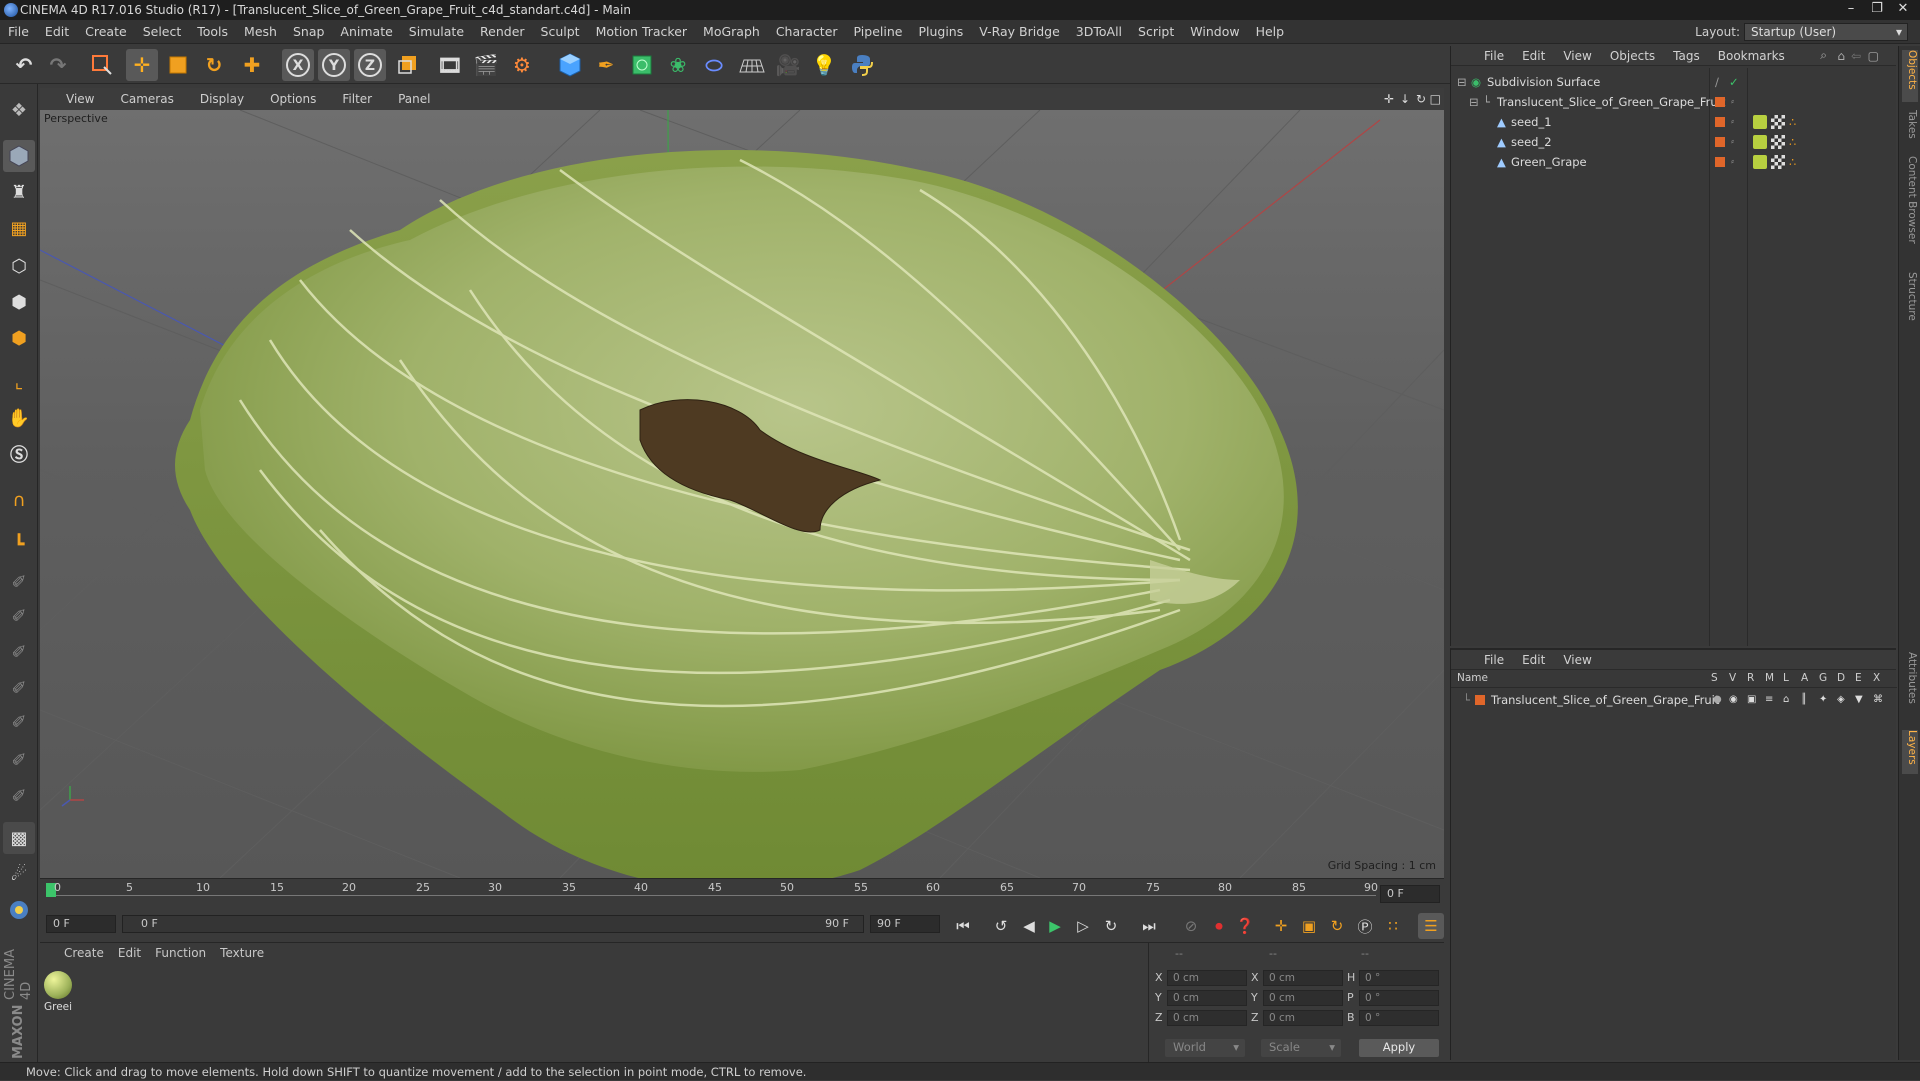 The image size is (1920, 1081). Describe the element at coordinates (1826, 32) in the screenshot. I see `layout-select: Startup (User) ▾` at that location.